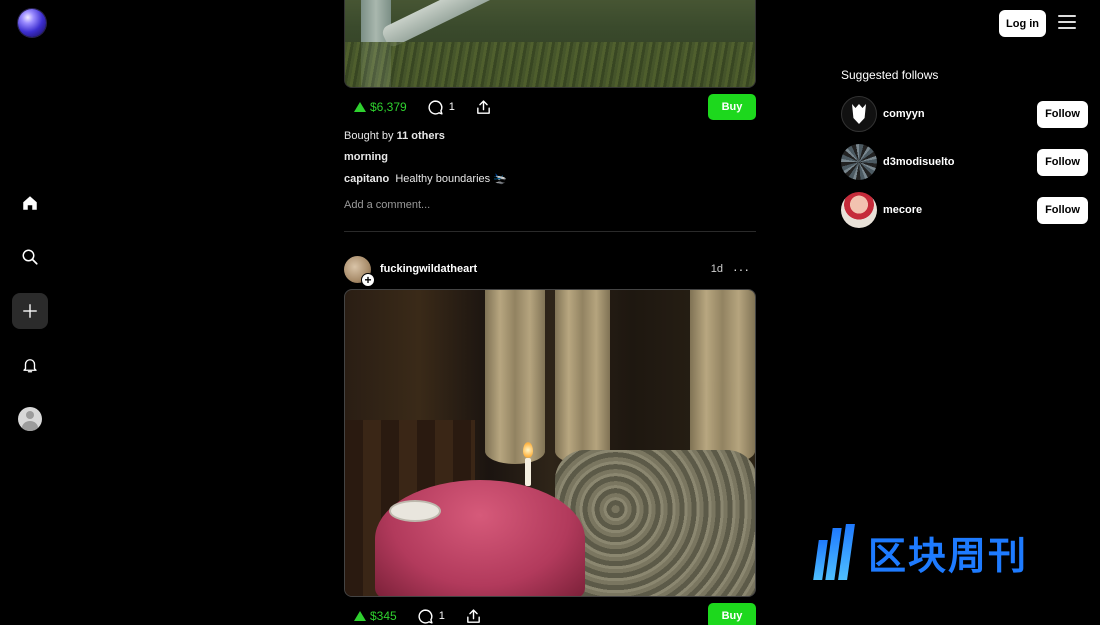 The height and width of the screenshot is (625, 1100). What do you see at coordinates (32, 23) in the screenshot?
I see `app-logo` at bounding box center [32, 23].